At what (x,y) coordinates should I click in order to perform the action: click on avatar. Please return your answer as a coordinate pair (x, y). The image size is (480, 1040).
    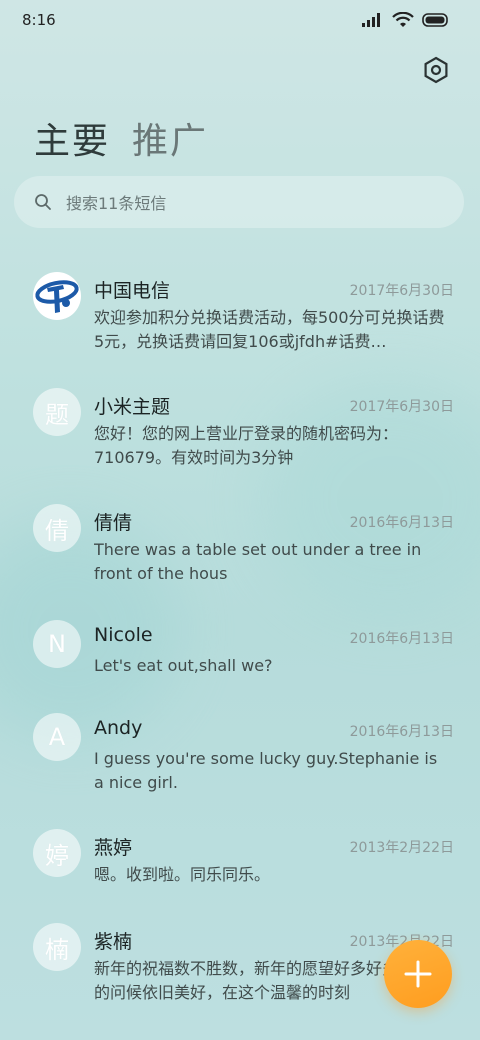
    Looking at the image, I should click on (57, 296).